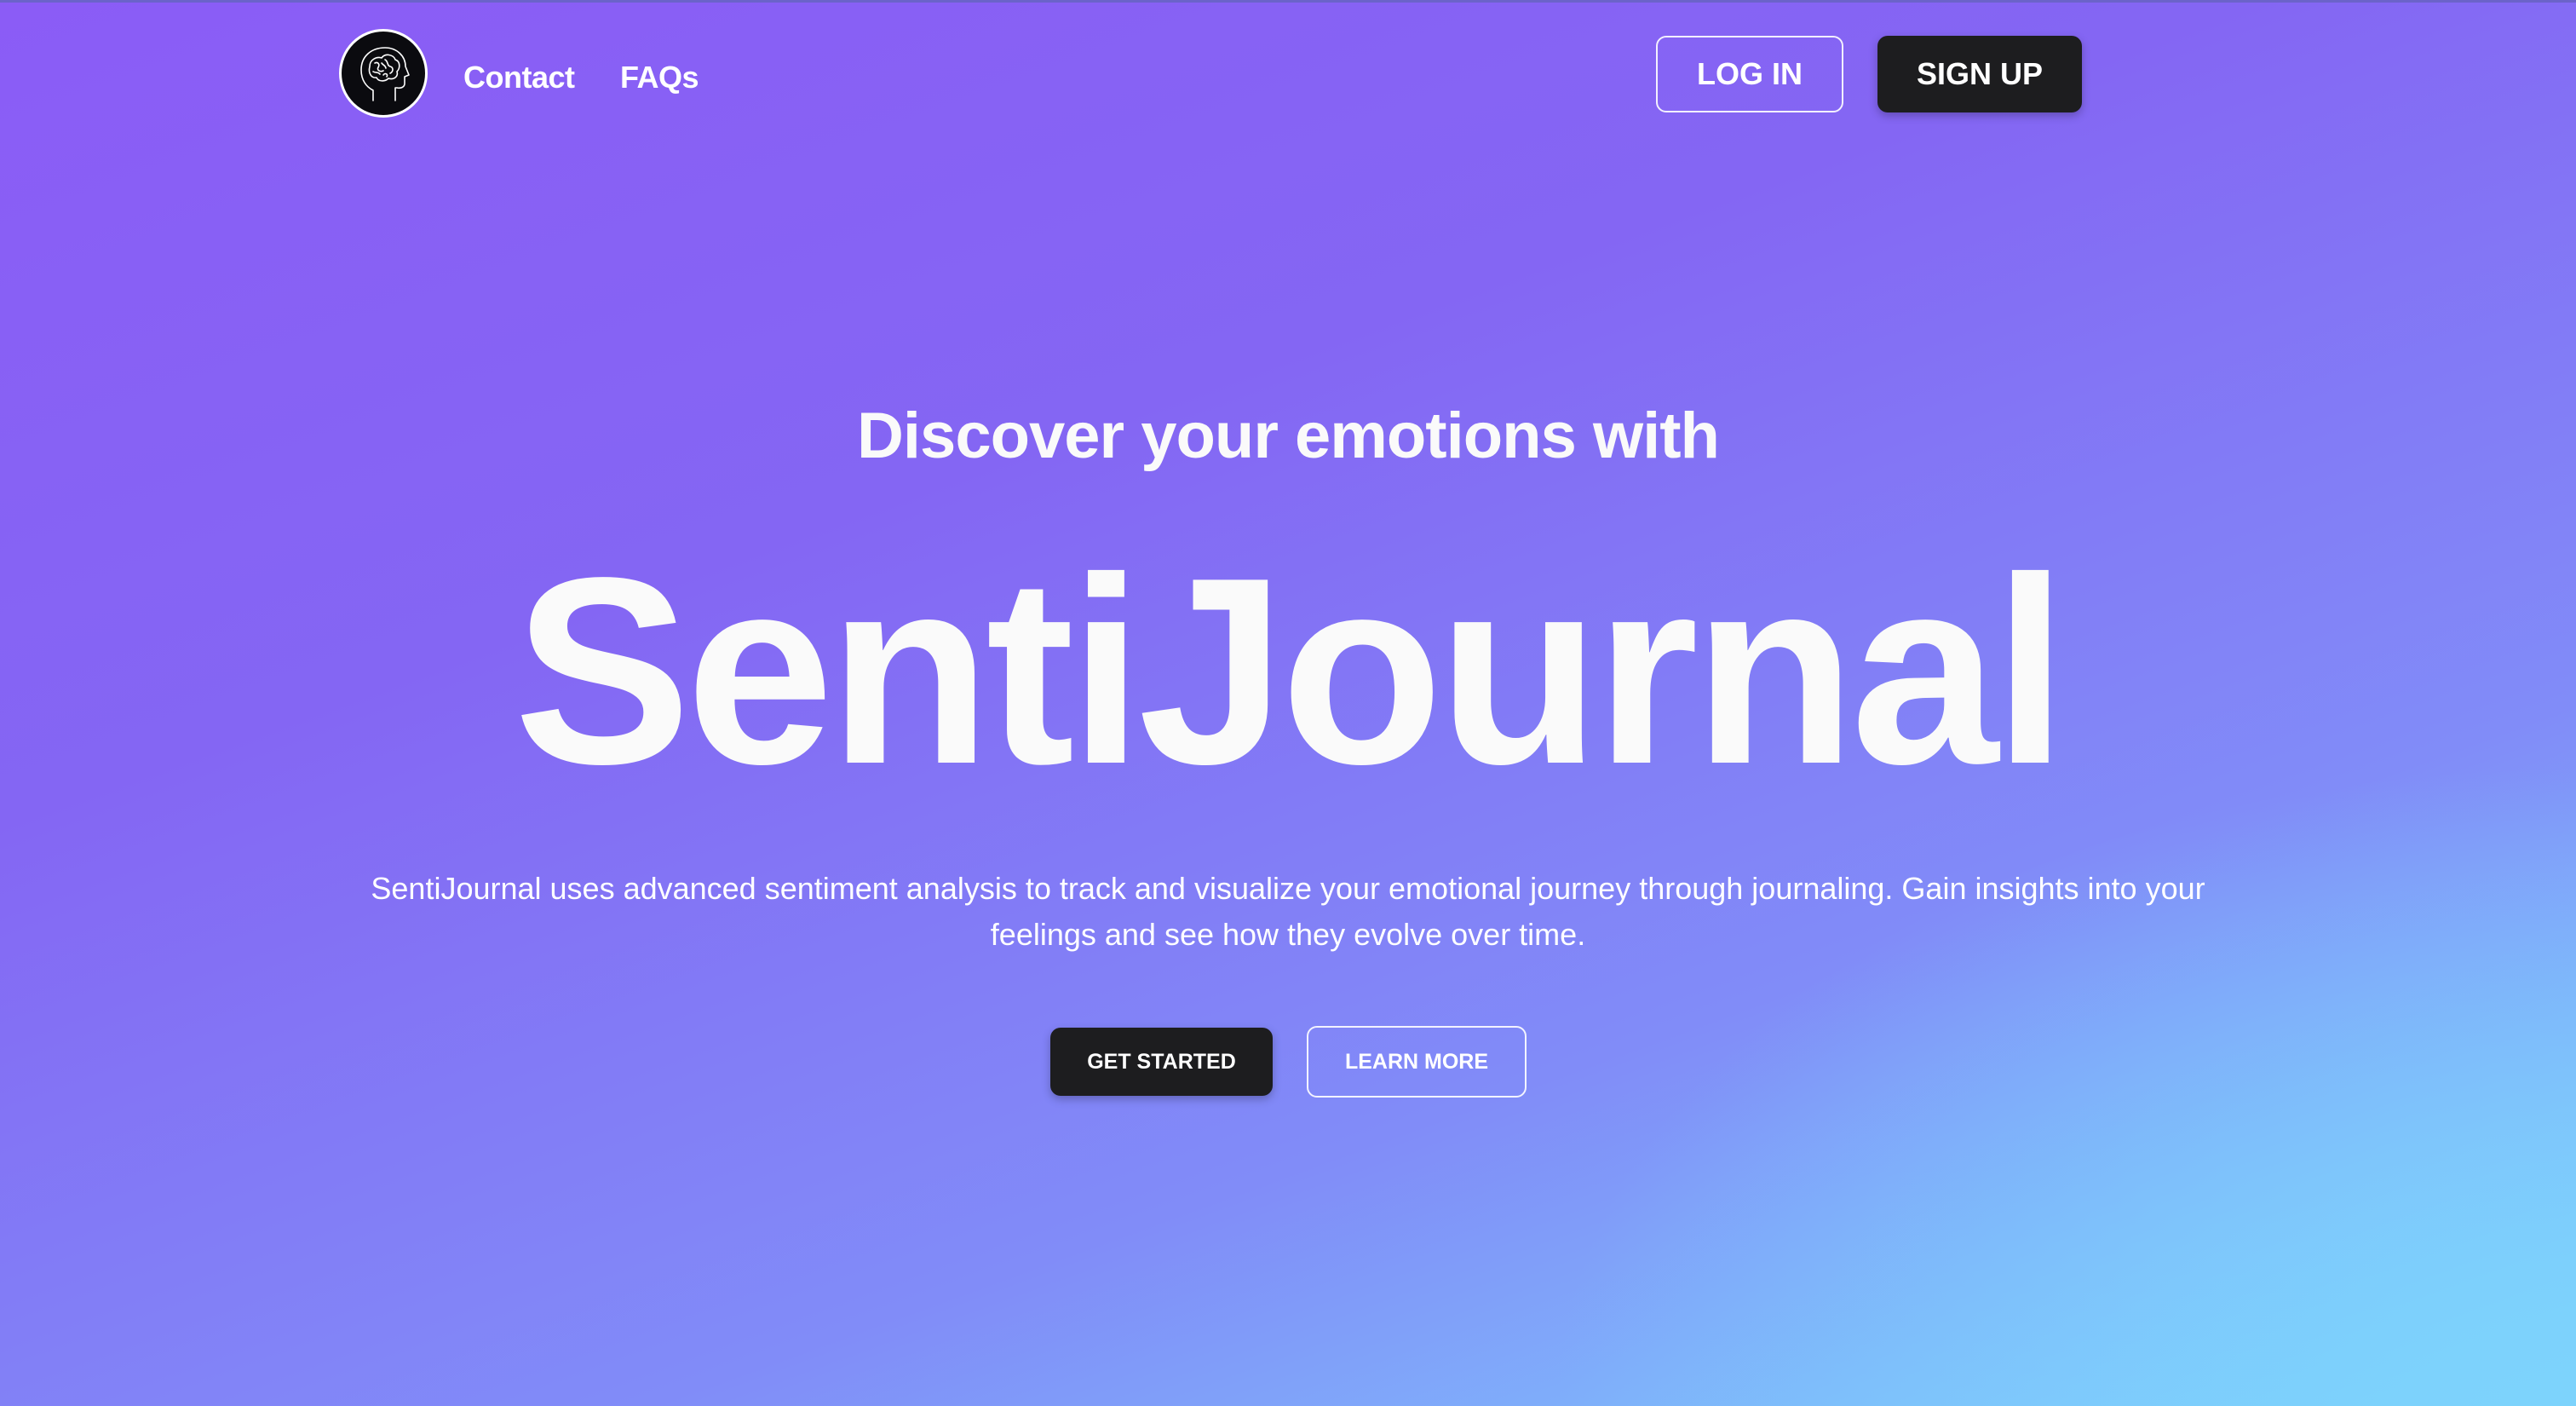  What do you see at coordinates (1288, 1) in the screenshot?
I see `top-border` at bounding box center [1288, 1].